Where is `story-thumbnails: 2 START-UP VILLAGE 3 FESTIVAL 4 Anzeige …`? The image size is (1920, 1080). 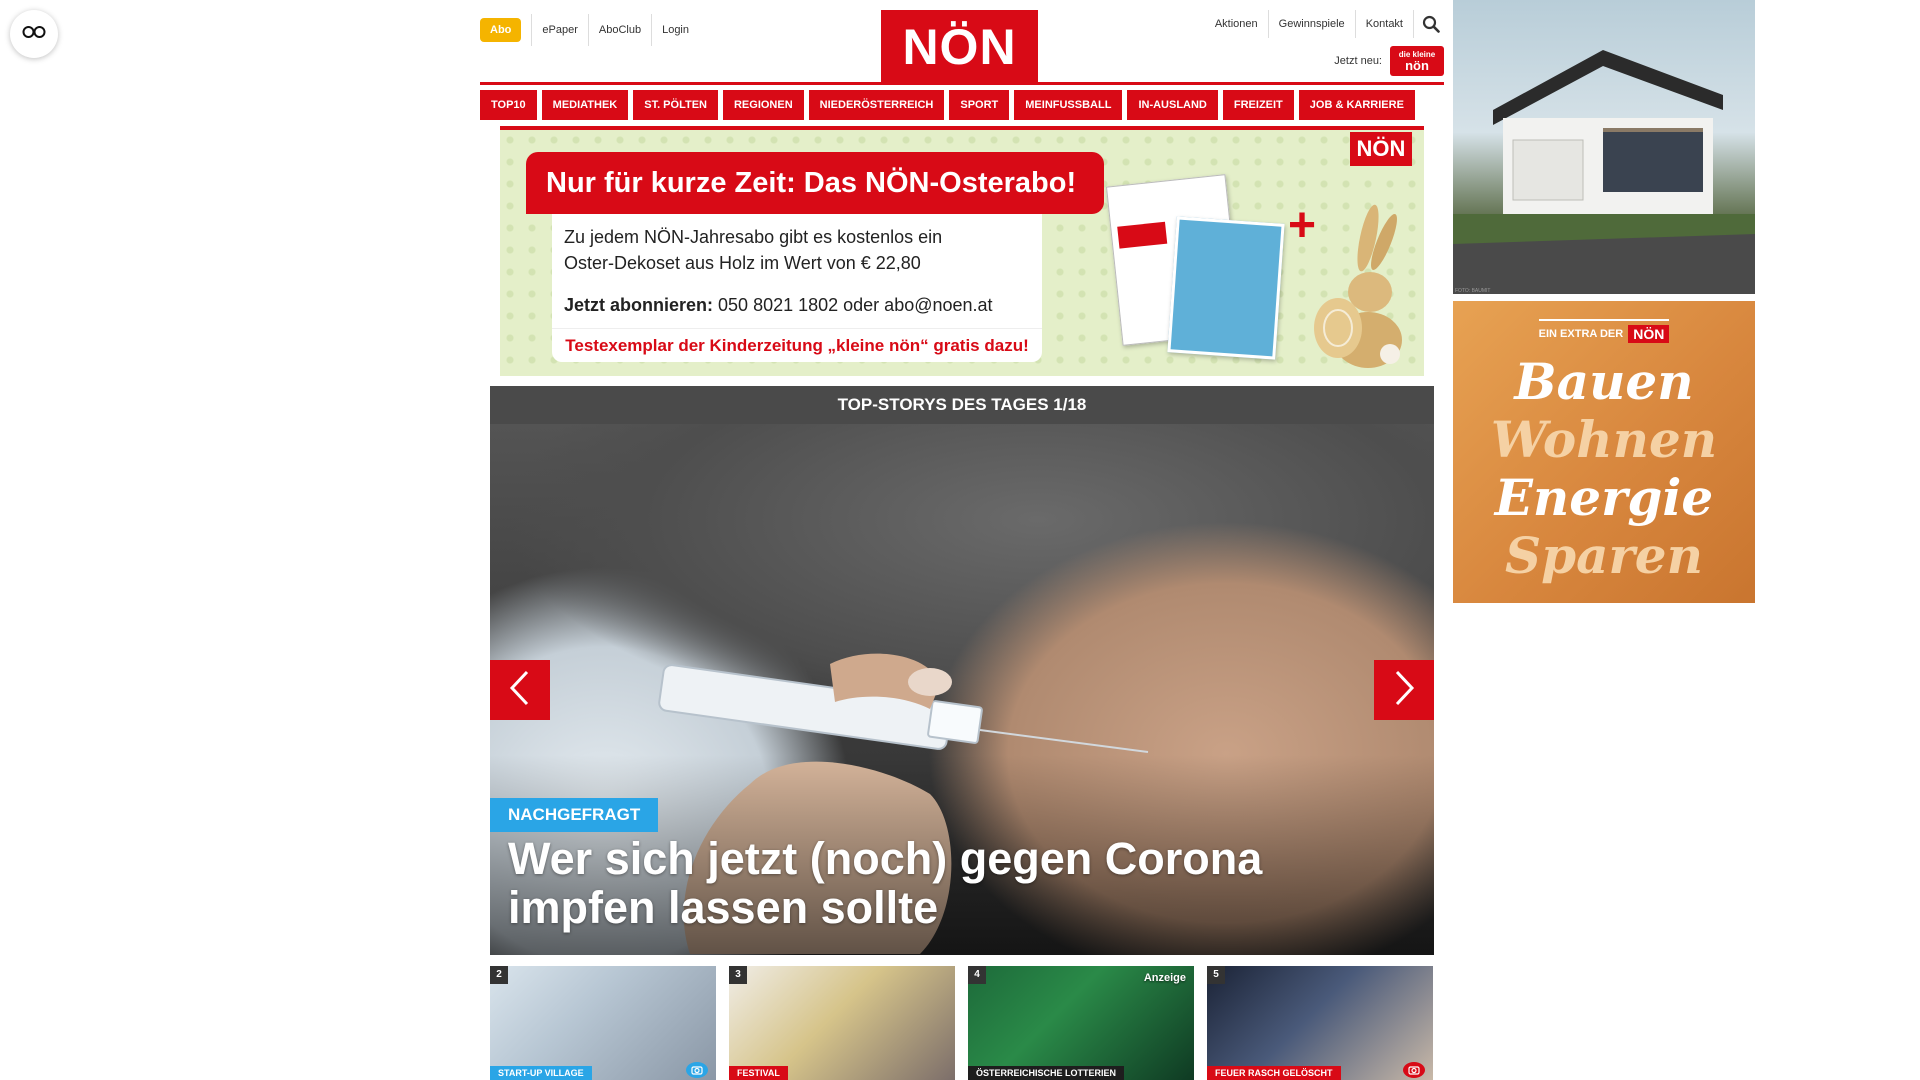
story-thumbnails: 2 START-UP VILLAGE 3 FESTIVAL 4 Anzeige … is located at coordinates (962, 1023).